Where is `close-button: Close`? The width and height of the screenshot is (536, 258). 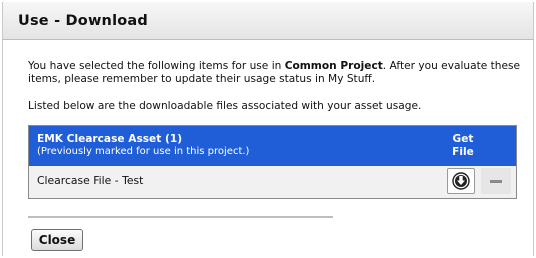 close-button: Close is located at coordinates (57, 240).